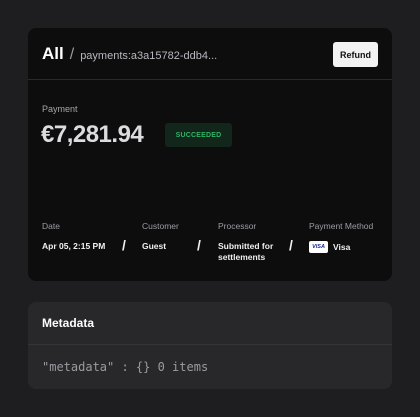  Describe the element at coordinates (53, 54) in the screenshot. I see `breadcrumb-all-link: All` at that location.